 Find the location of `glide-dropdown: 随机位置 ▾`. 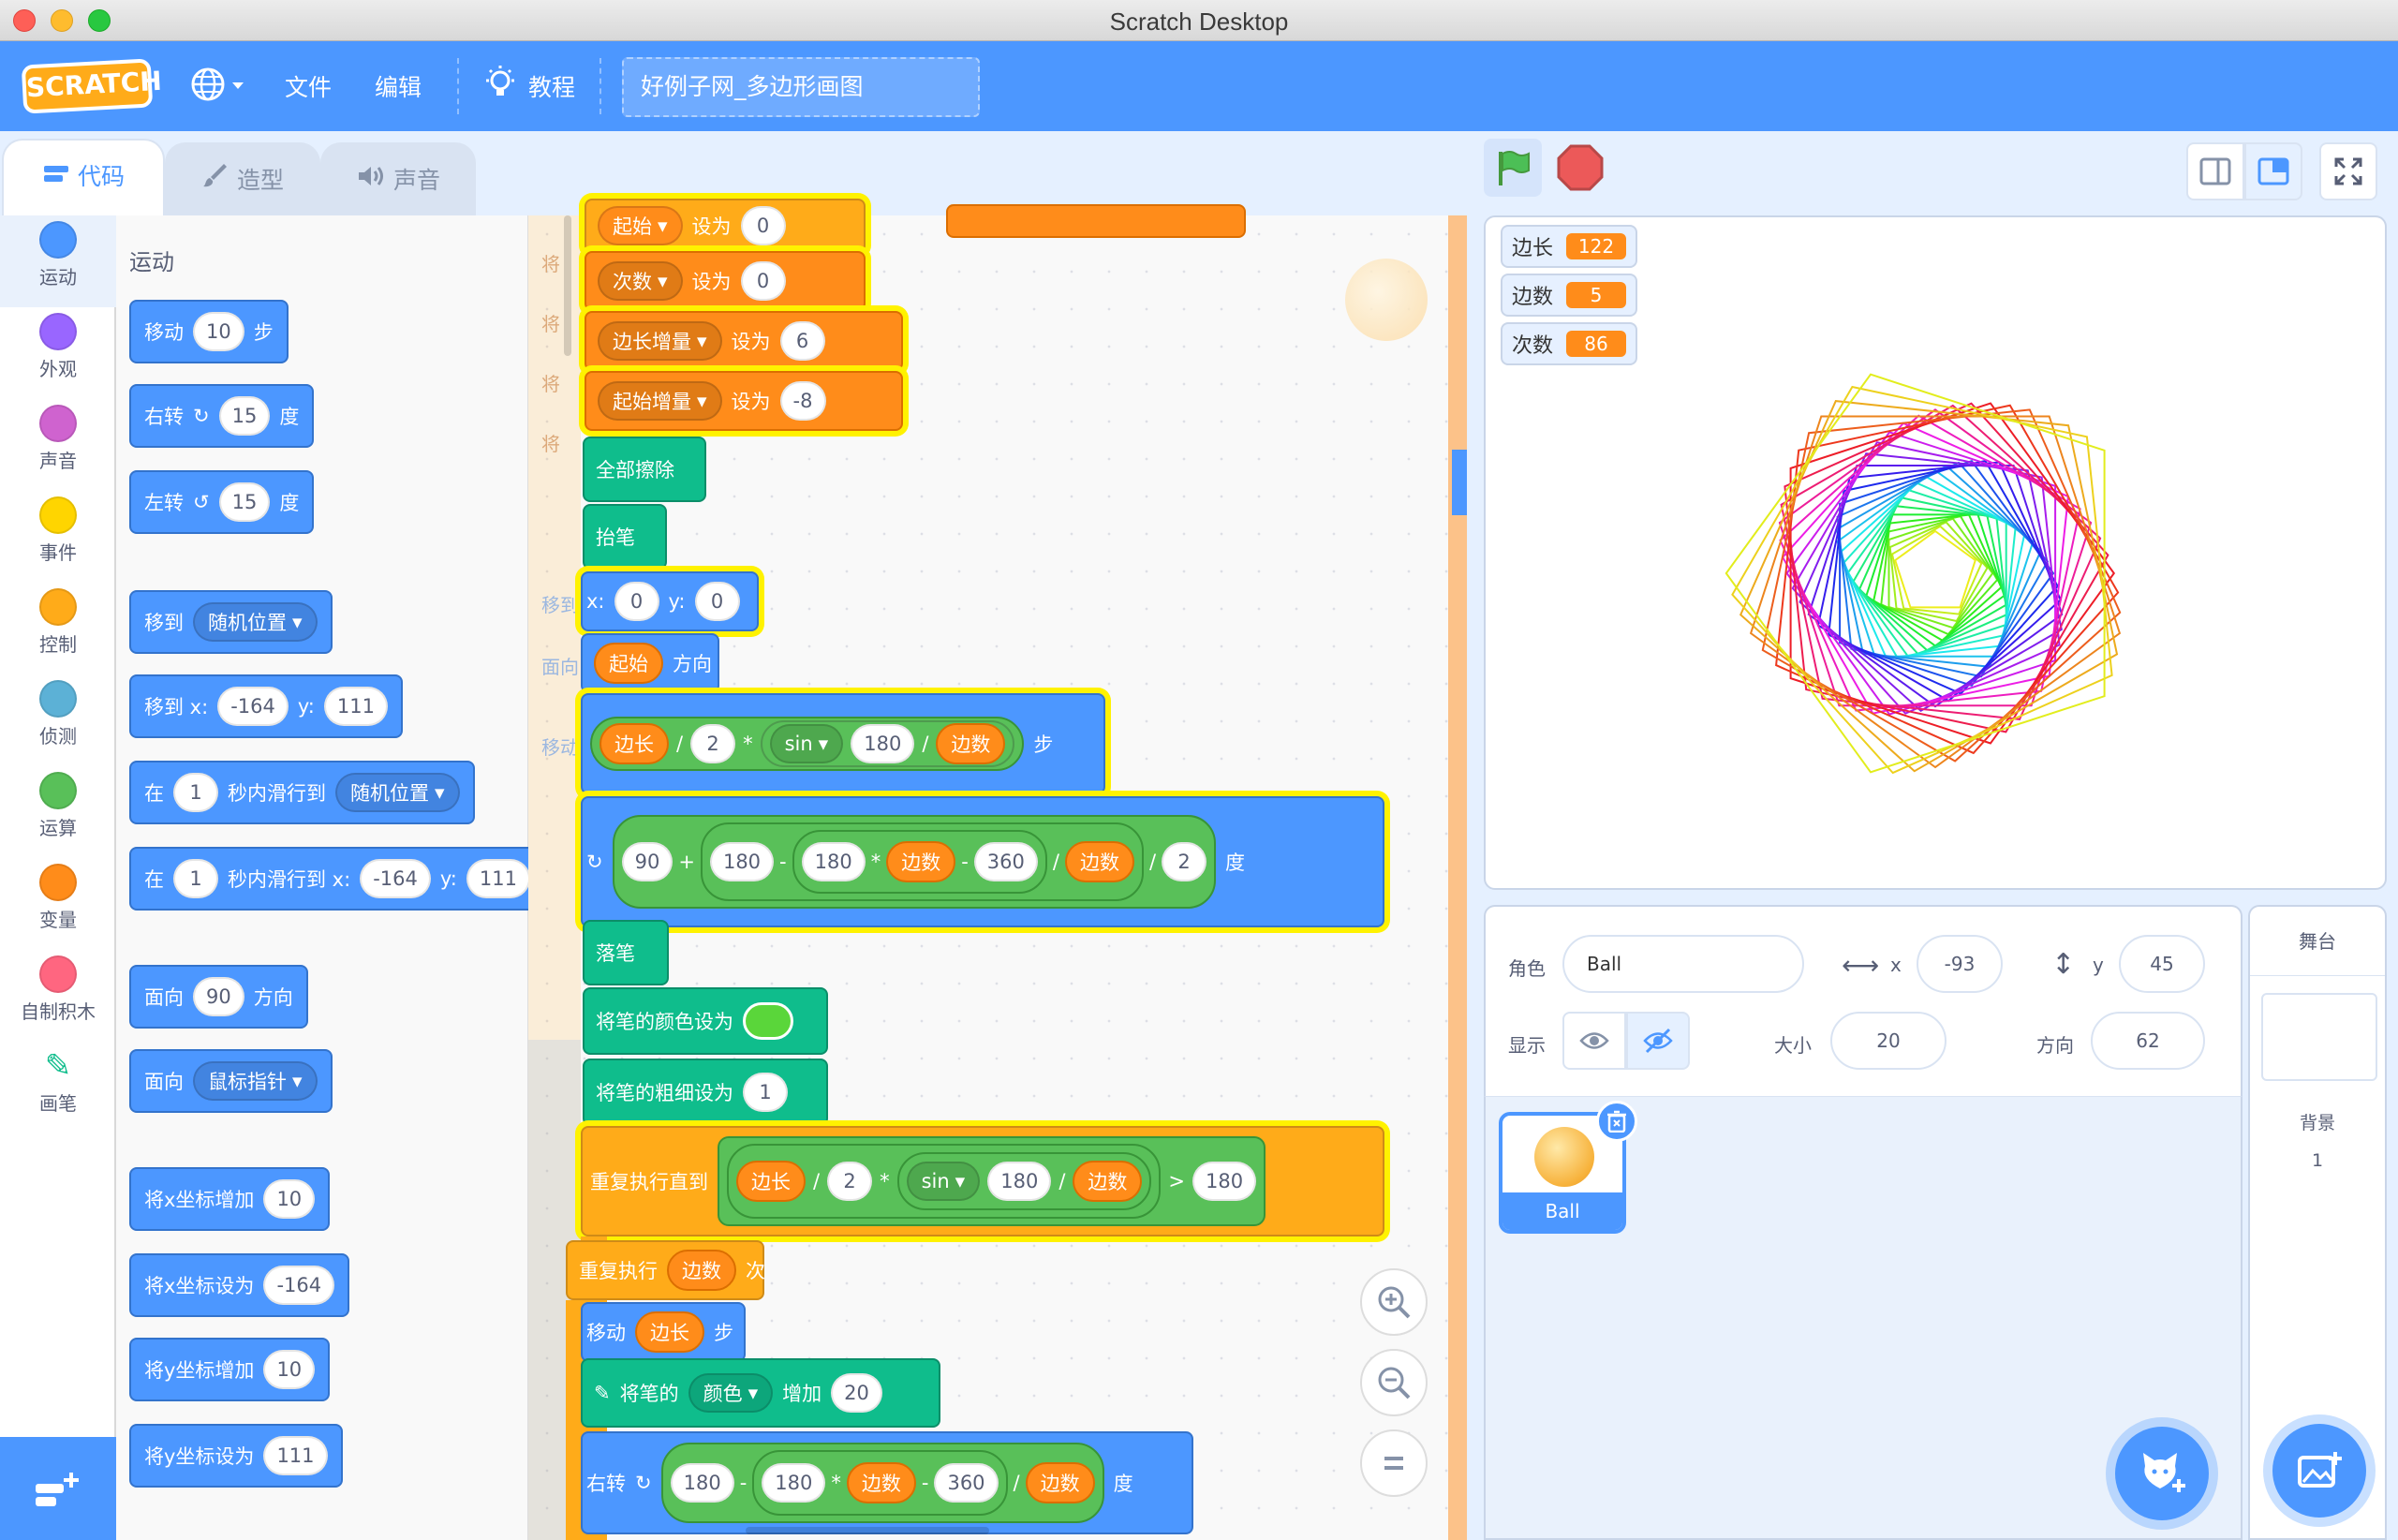

glide-dropdown: 随机位置 ▾ is located at coordinates (397, 792).